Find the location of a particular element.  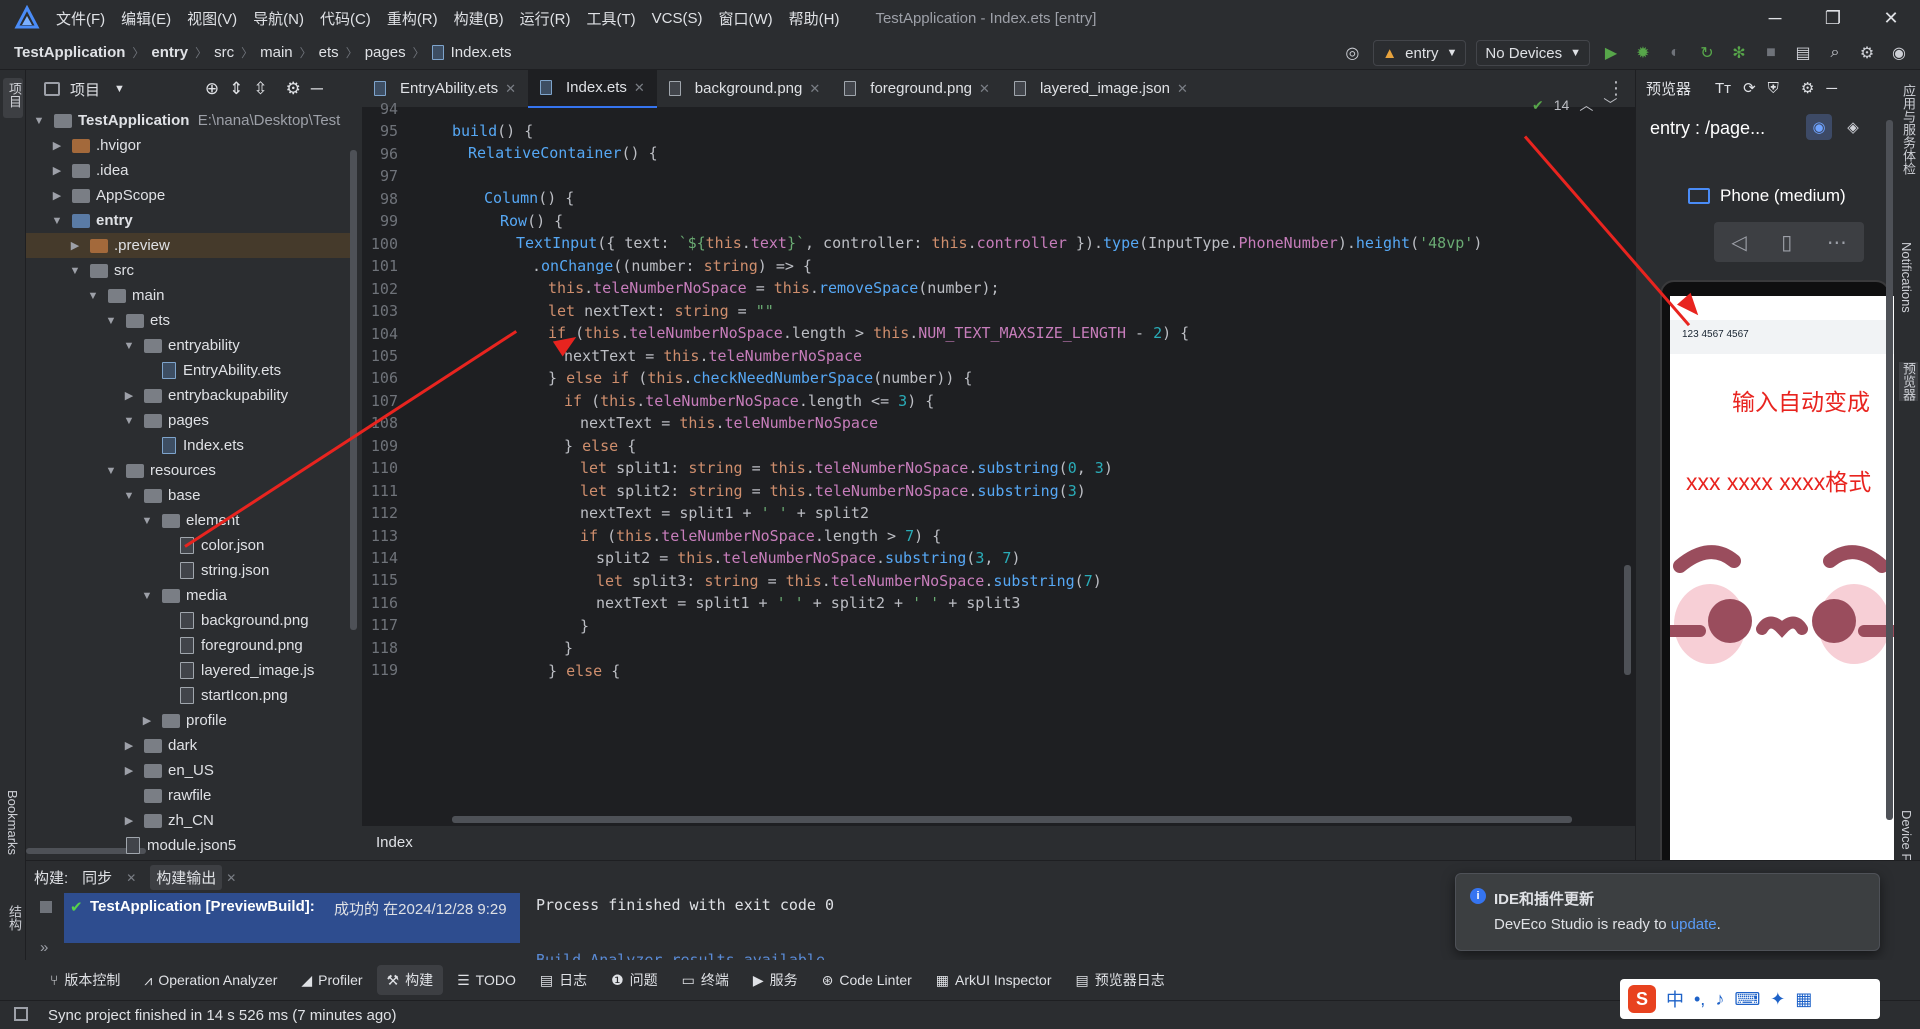

inspector-icon: ⛨ is located at coordinates (1773, 88).